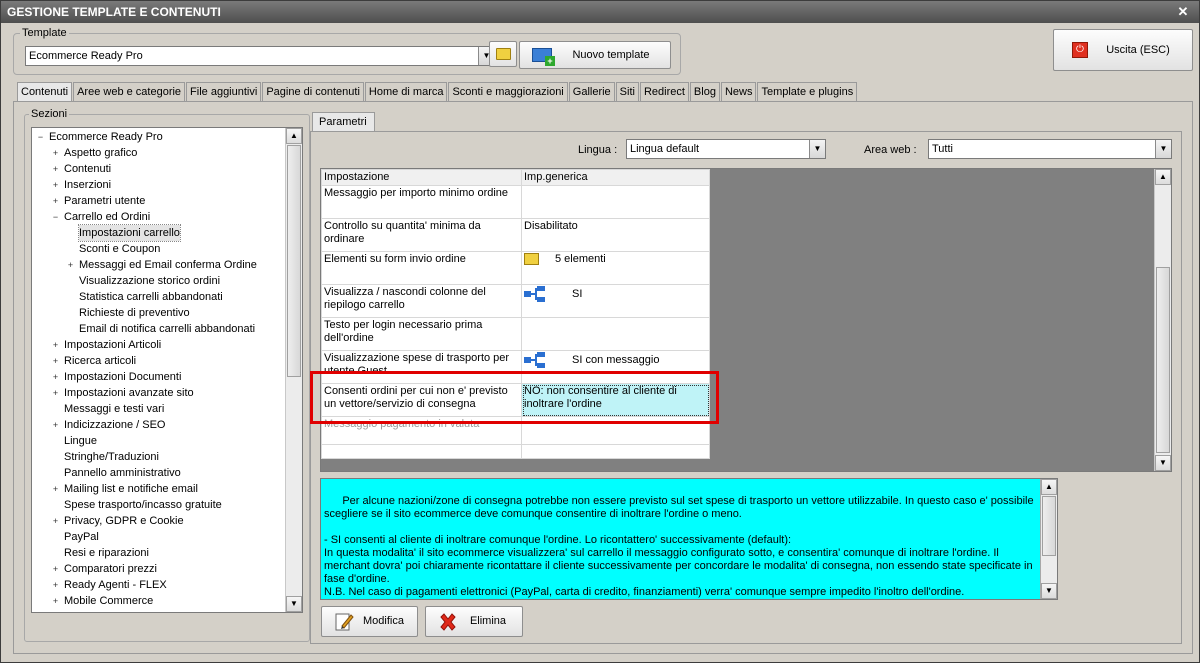  Describe the element at coordinates (159, 265) in the screenshot. I see `tree-item: + Messaggi ed Email conferma Ordine` at that location.